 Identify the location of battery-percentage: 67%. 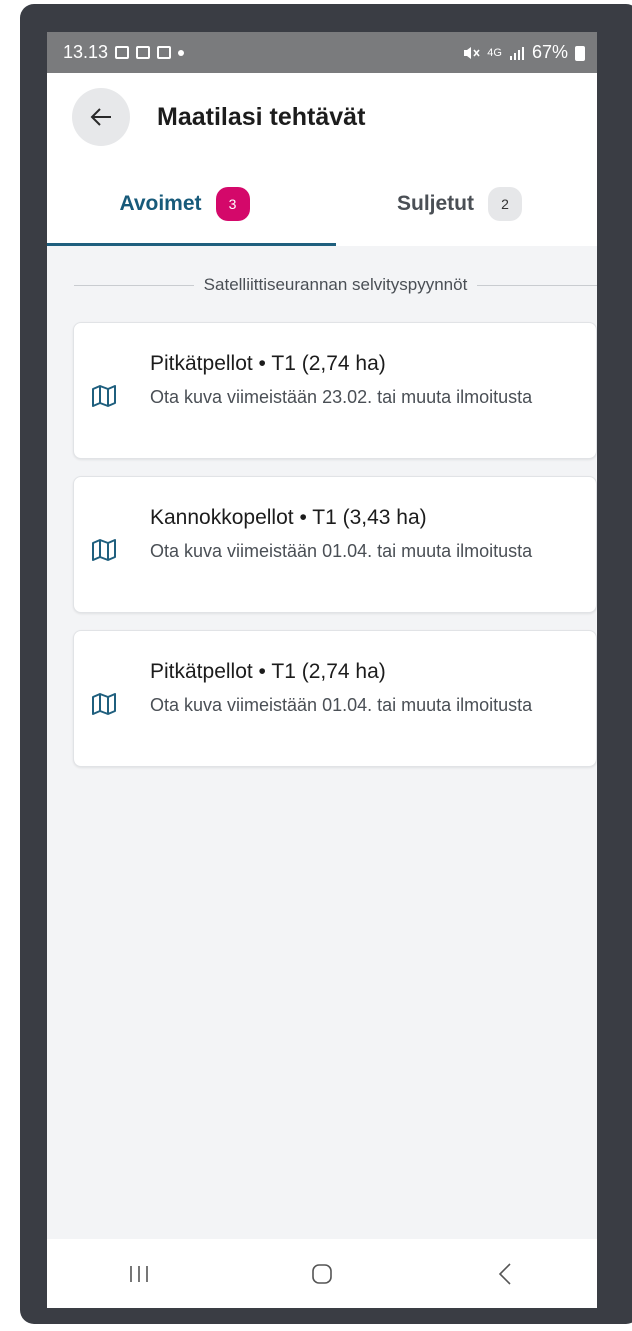
(549, 52).